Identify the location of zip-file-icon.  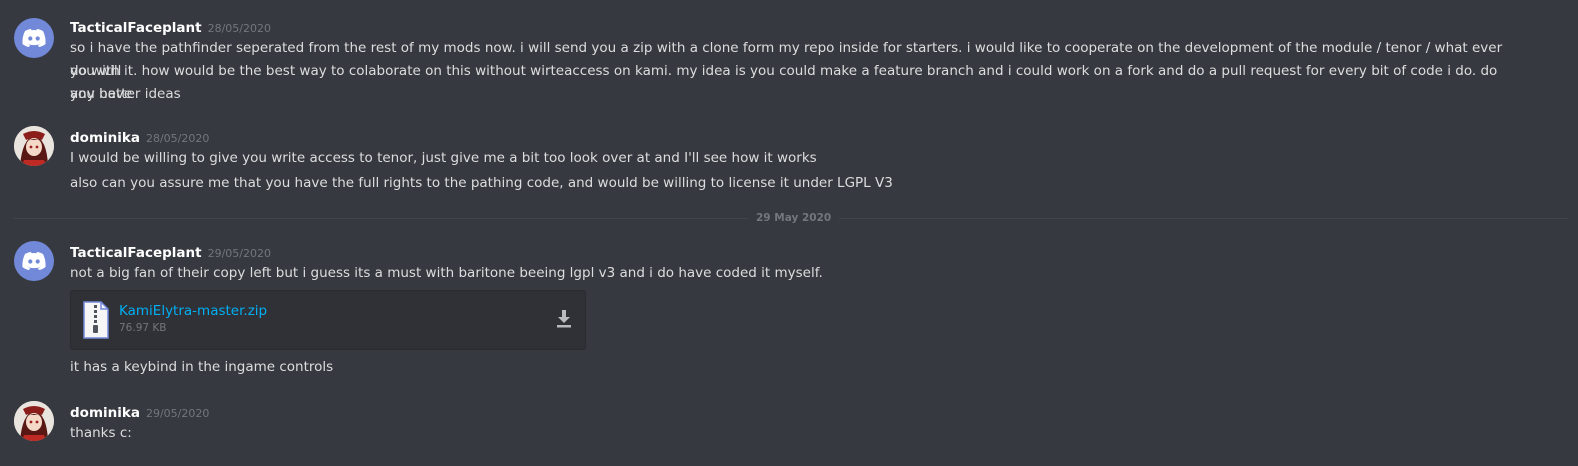
(96, 320).